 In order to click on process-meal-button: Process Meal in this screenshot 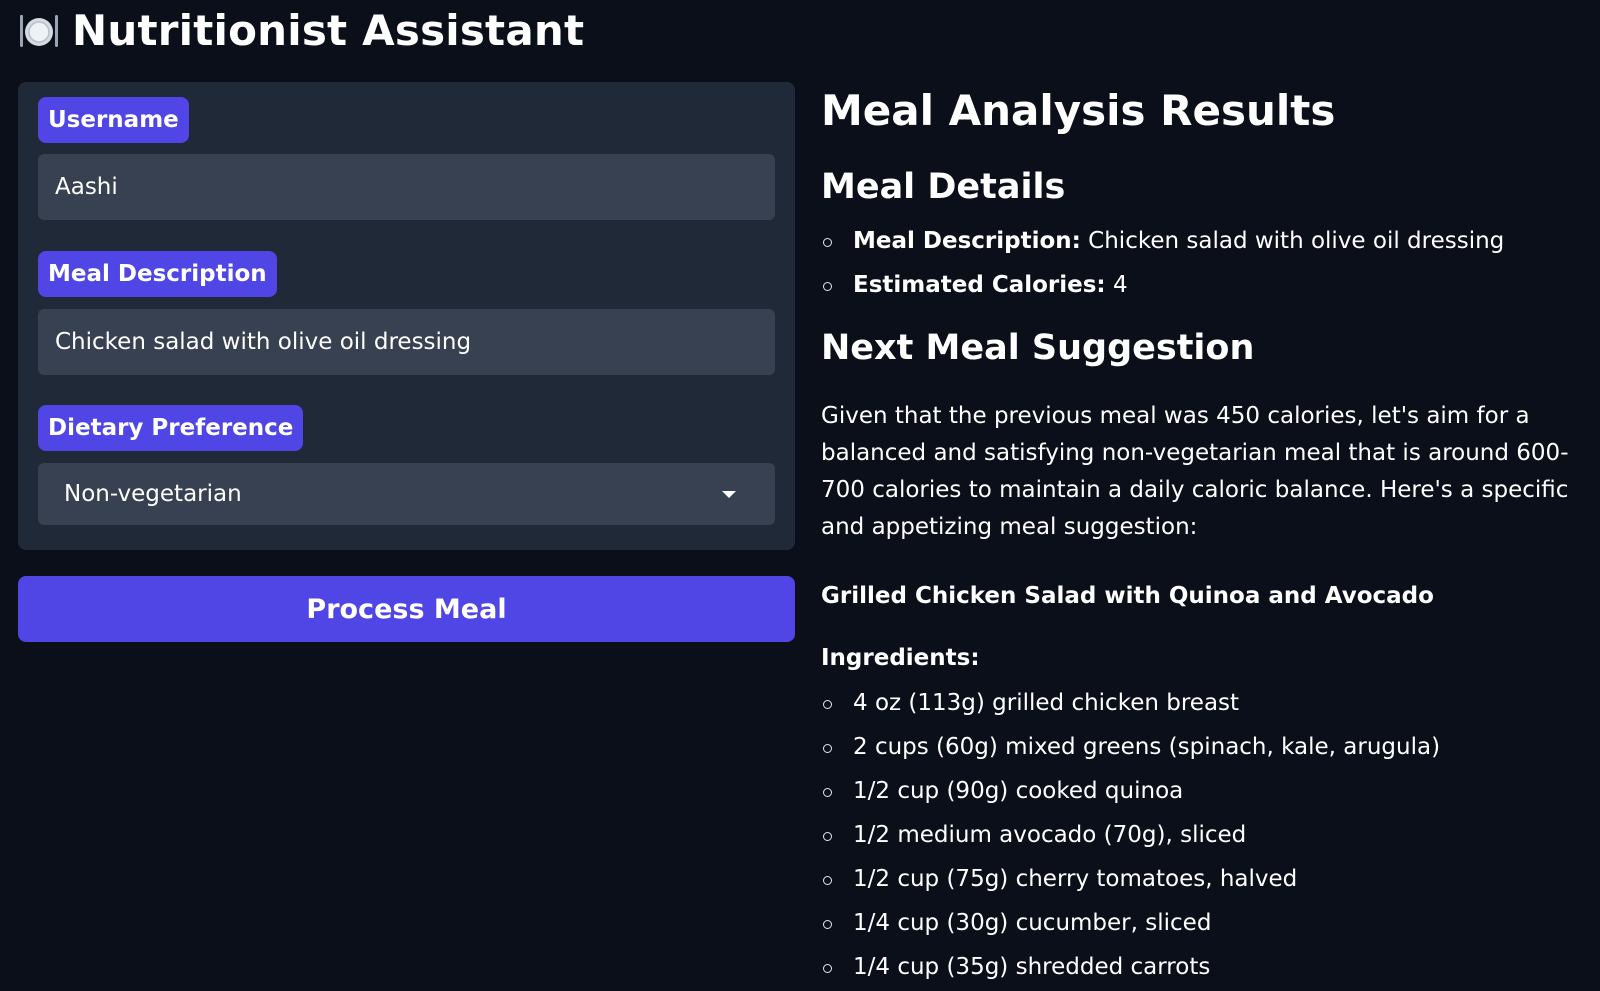, I will do `click(406, 609)`.